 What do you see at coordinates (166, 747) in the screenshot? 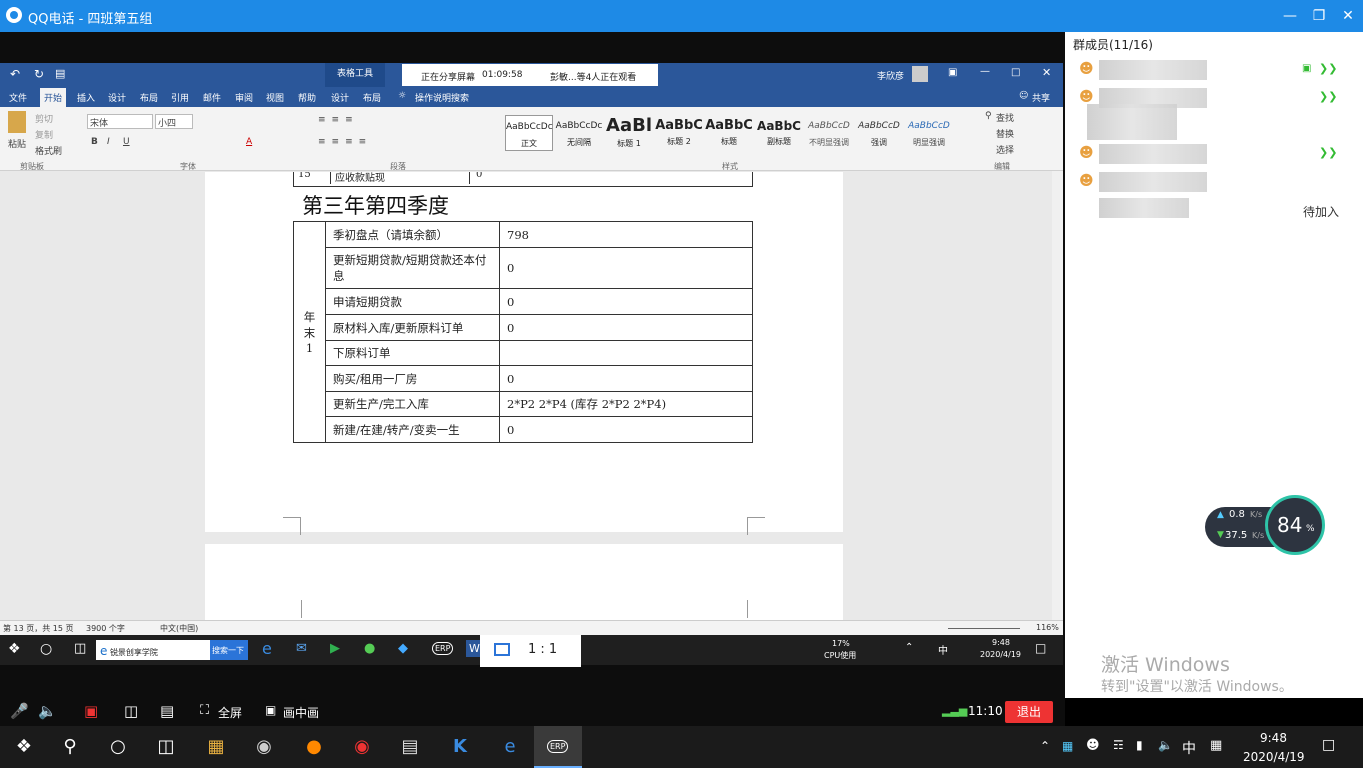
I see `task-view-icon: ◫` at bounding box center [166, 747].